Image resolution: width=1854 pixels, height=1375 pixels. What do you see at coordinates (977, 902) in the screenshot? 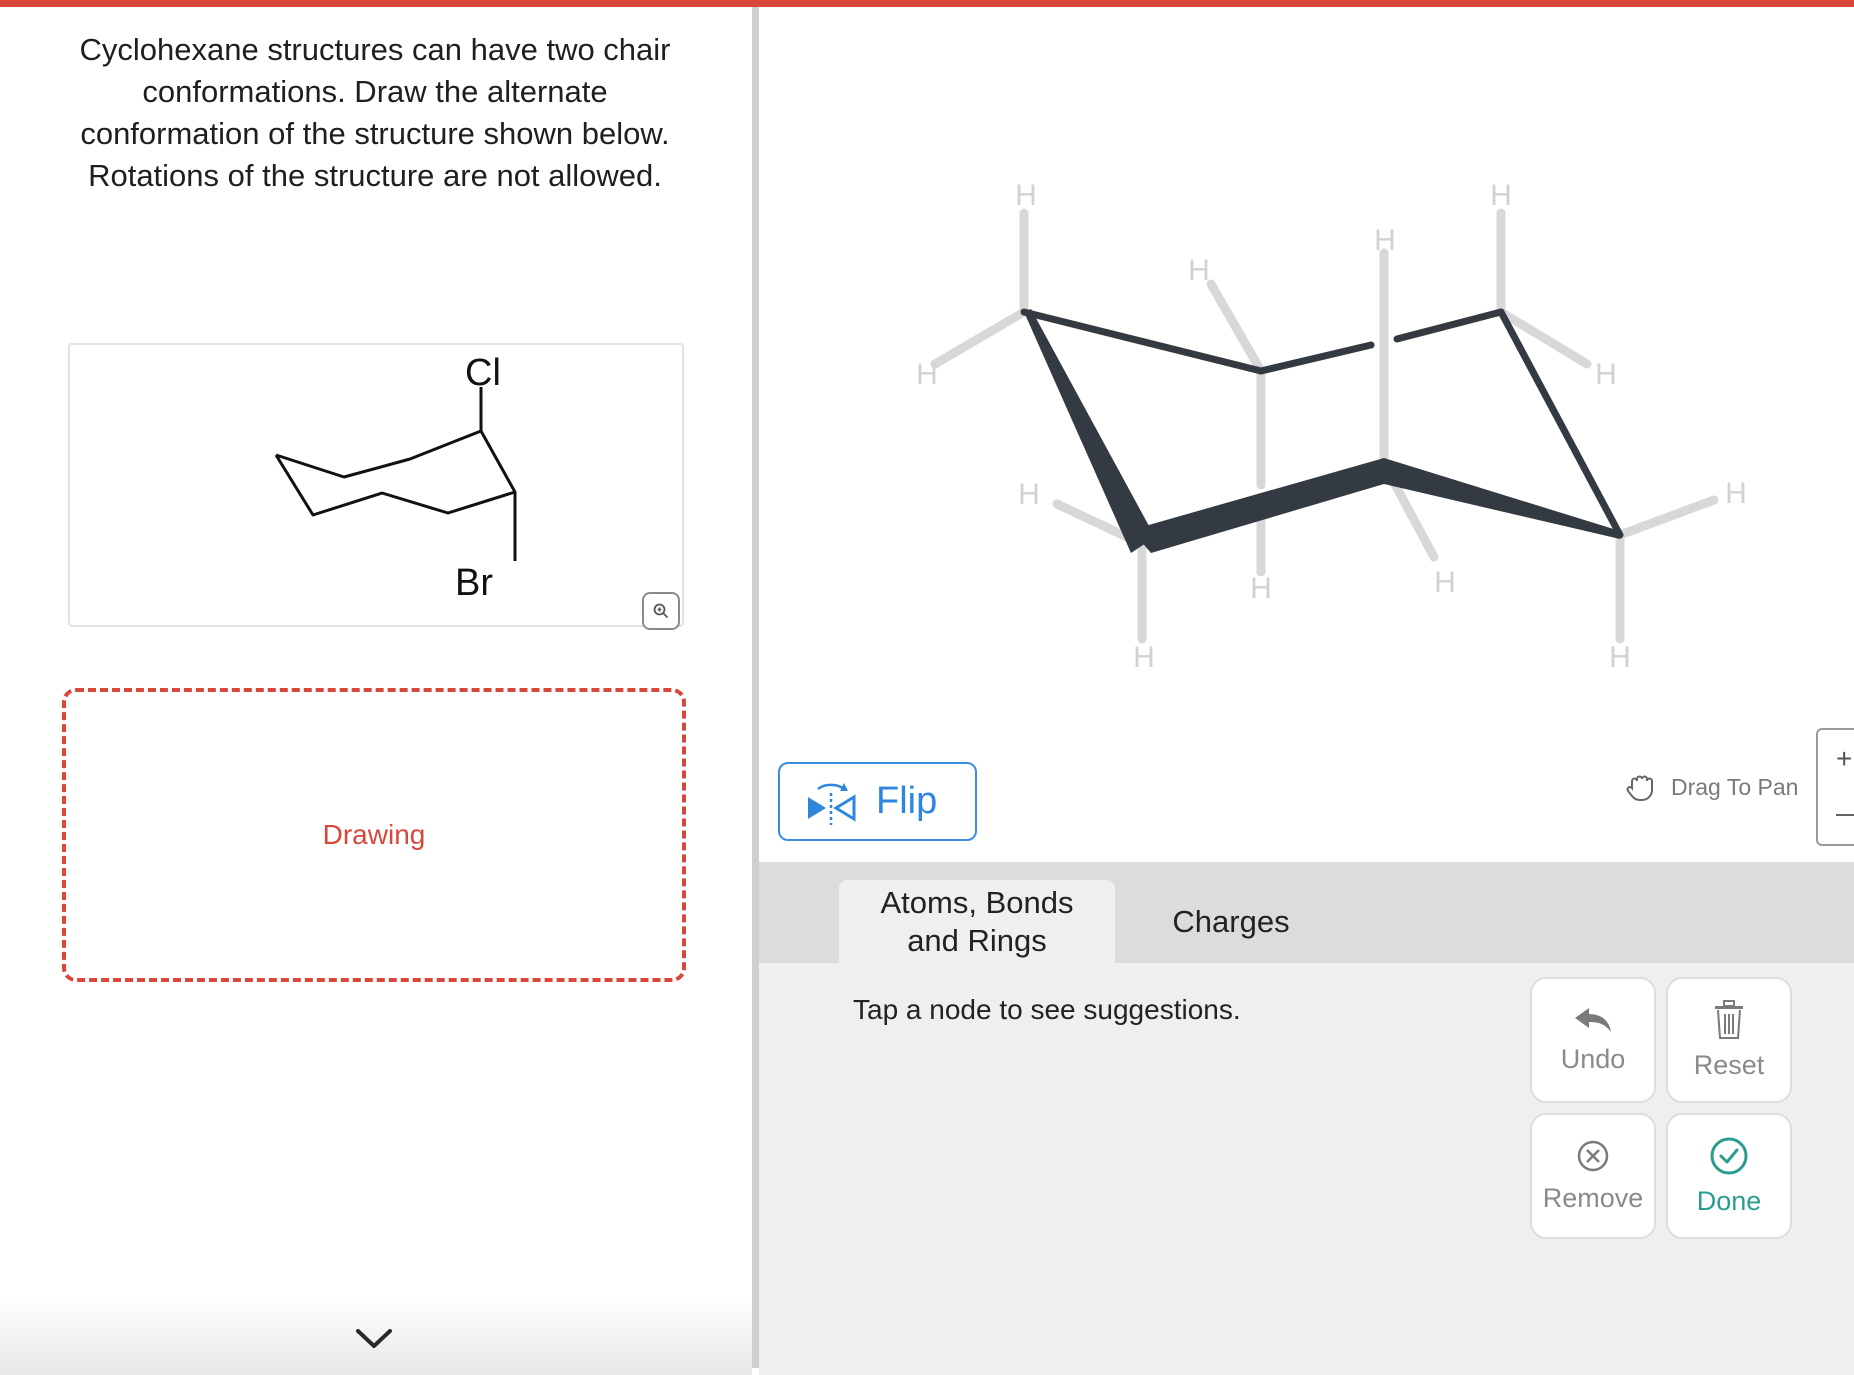
I see `tab-label-line: Atoms, Bonds` at bounding box center [977, 902].